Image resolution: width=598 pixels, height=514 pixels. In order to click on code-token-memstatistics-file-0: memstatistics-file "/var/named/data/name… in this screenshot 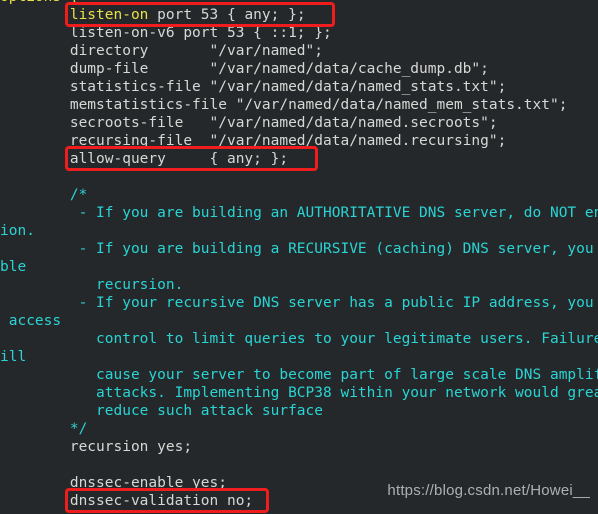, I will do `click(284, 105)`.